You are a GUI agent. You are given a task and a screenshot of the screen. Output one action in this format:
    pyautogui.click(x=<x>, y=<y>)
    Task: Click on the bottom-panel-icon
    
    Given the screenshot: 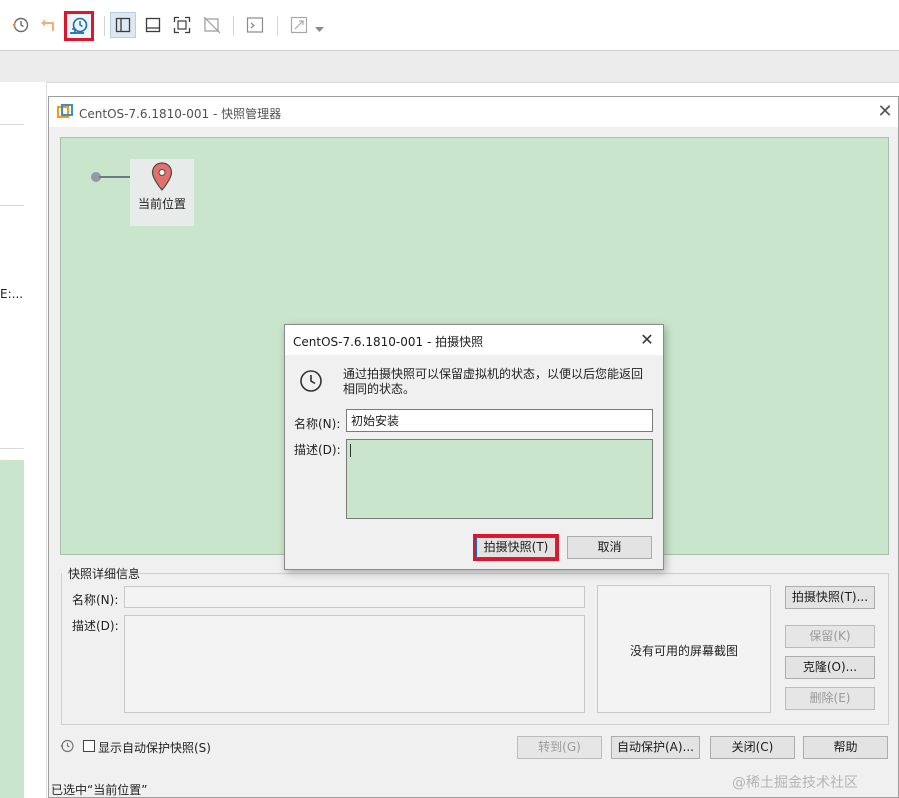 What is the action you would take?
    pyautogui.click(x=153, y=25)
    